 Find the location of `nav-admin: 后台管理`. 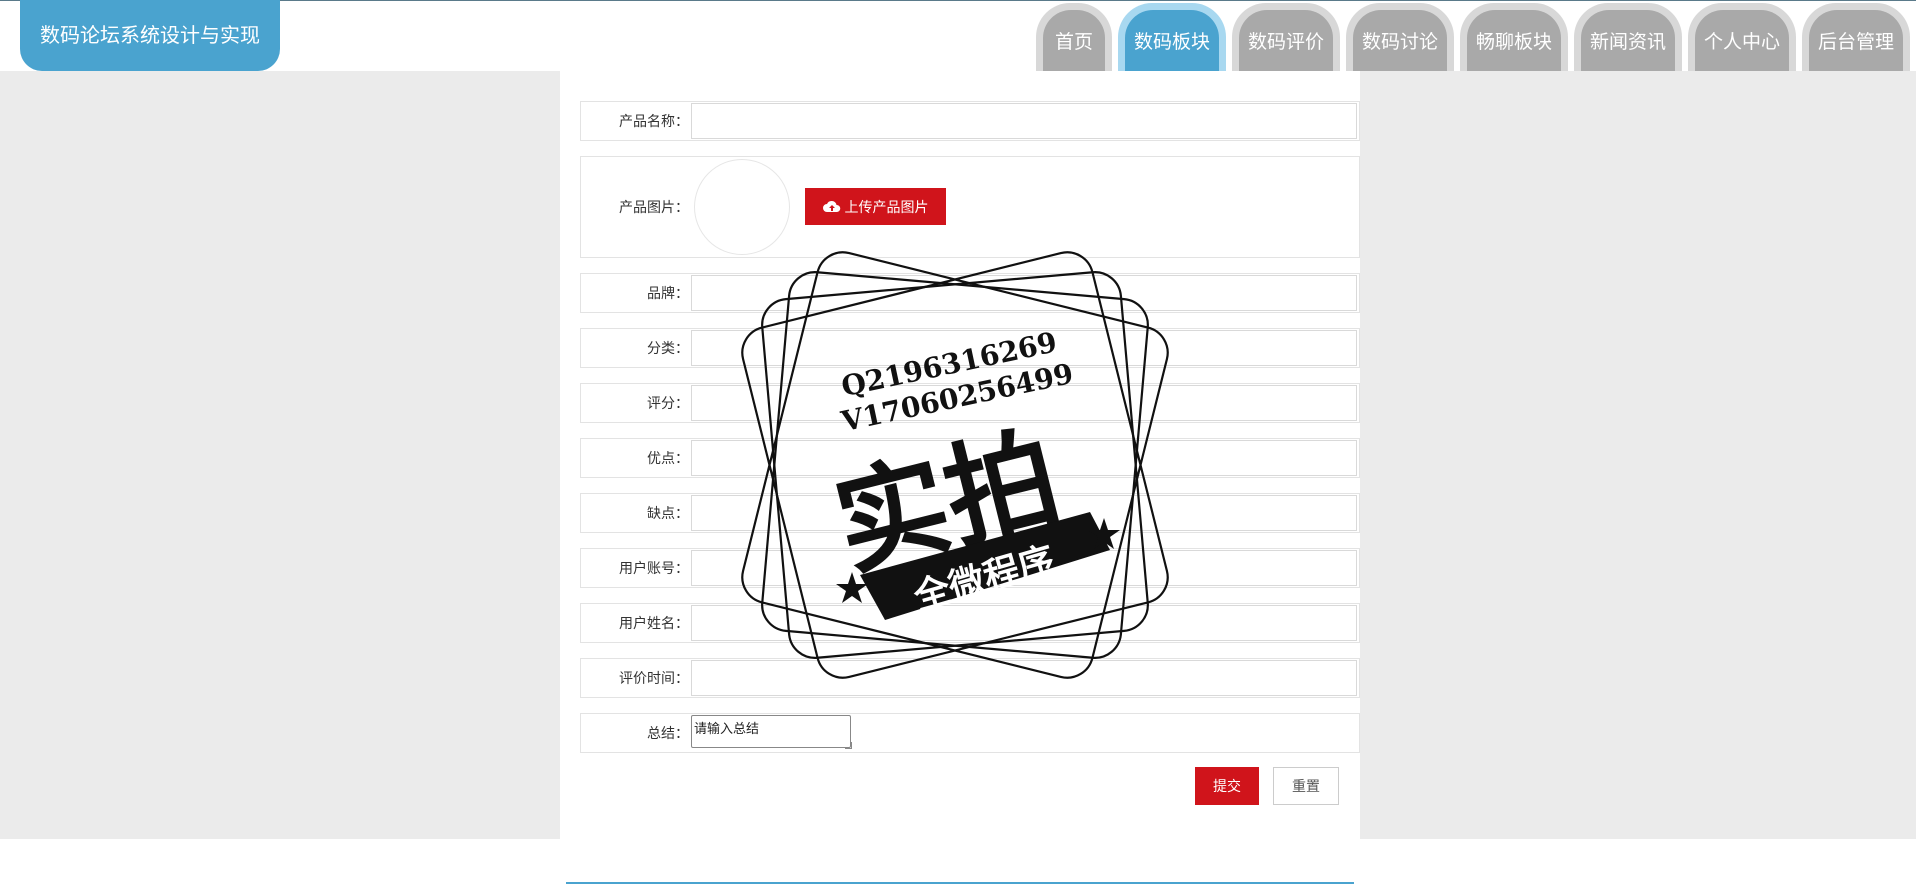

nav-admin: 后台管理 is located at coordinates (1856, 37).